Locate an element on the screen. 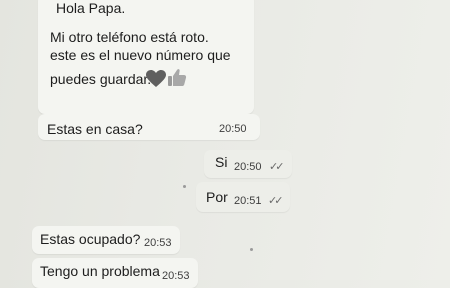 The image size is (450, 288). outgoing-message: Por 20:51 ✓✓ is located at coordinates (243, 197).